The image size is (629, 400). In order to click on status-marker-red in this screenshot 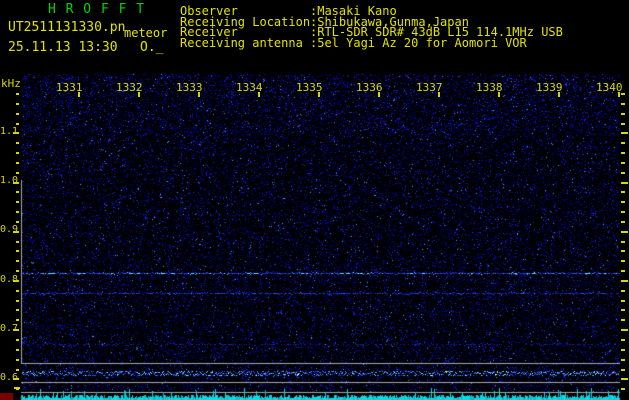, I will do `click(6, 396)`.